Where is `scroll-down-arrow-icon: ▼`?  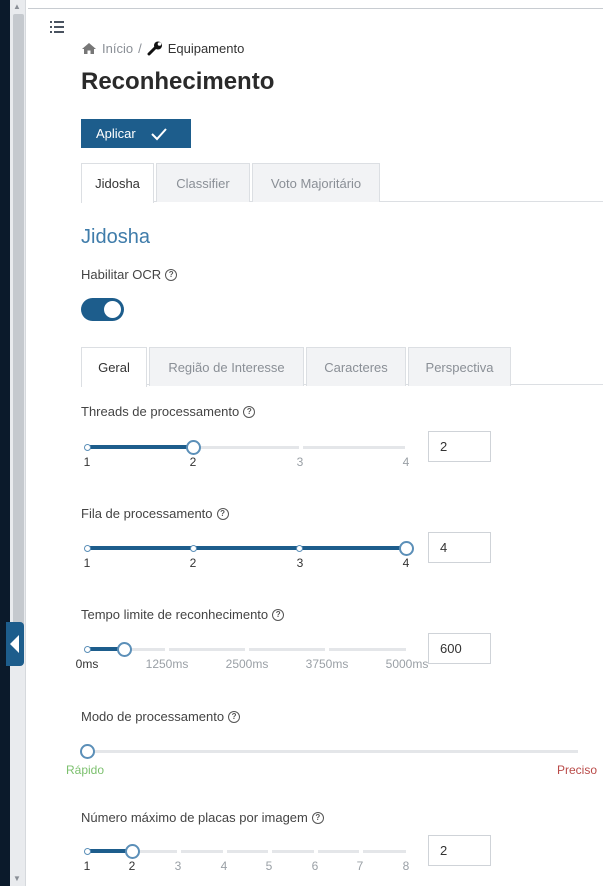
scroll-down-arrow-icon: ▼ is located at coordinates (17, 878).